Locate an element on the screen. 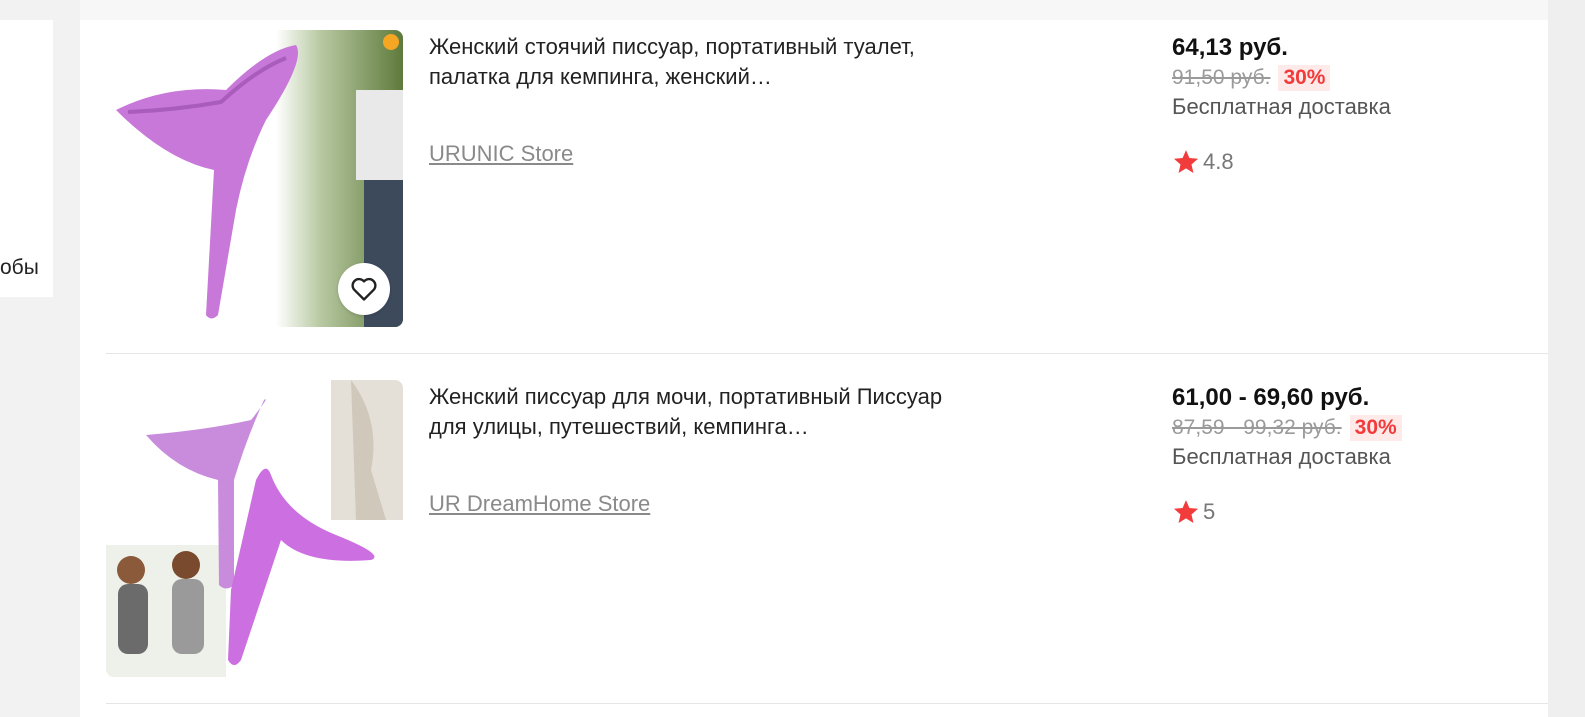 The image size is (1585, 717). old-price-row: 91,50 руб. 30% is located at coordinates (1357, 78).